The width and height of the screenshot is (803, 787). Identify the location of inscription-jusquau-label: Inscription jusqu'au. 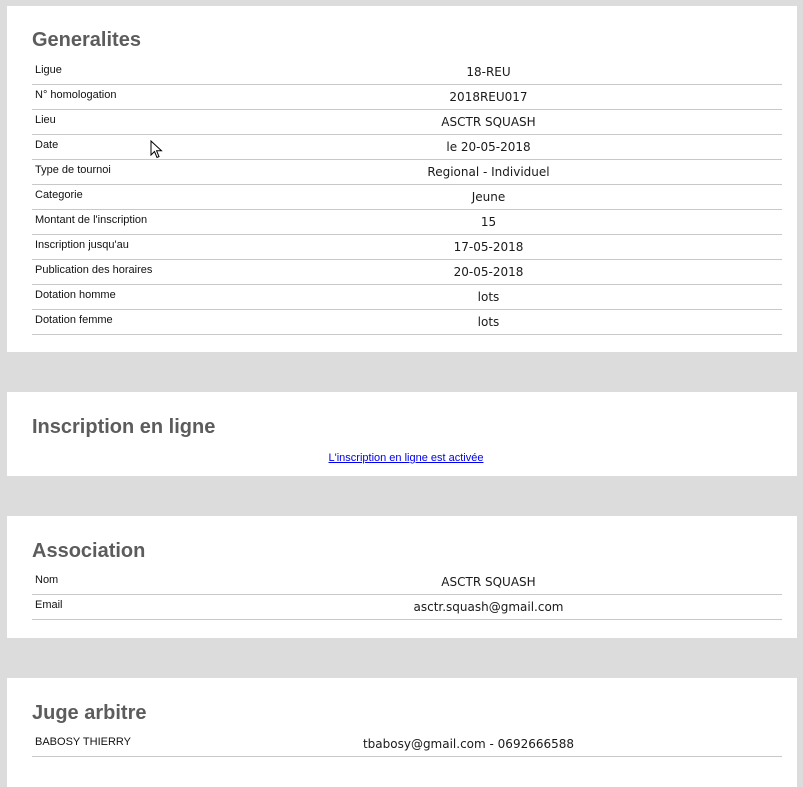
(173, 247).